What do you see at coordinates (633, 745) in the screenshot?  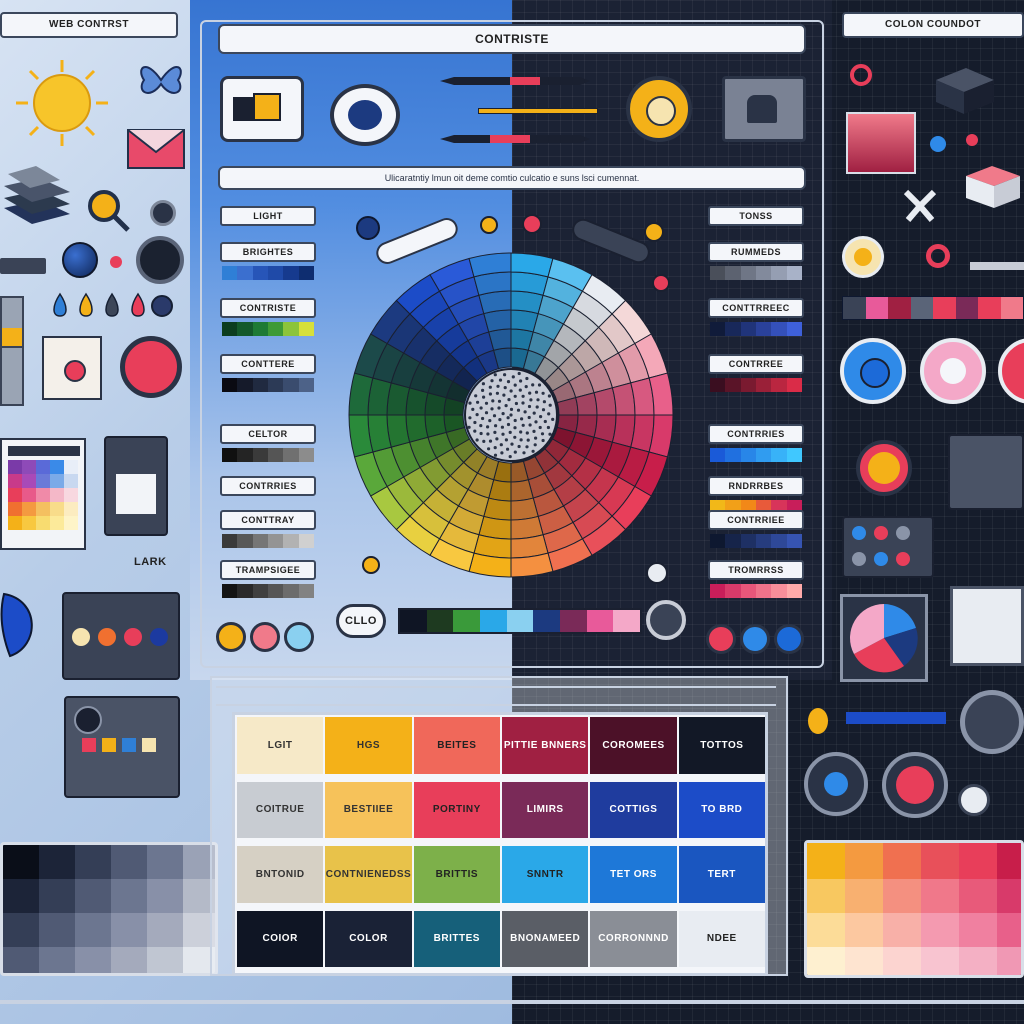 I see `table-cell: COROMEES` at bounding box center [633, 745].